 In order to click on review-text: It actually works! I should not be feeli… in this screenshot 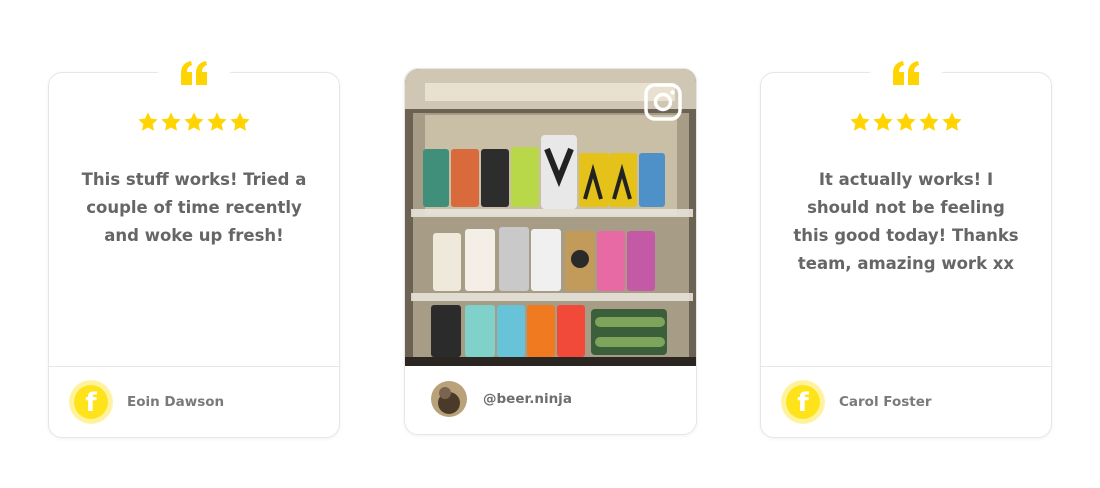, I will do `click(906, 221)`.